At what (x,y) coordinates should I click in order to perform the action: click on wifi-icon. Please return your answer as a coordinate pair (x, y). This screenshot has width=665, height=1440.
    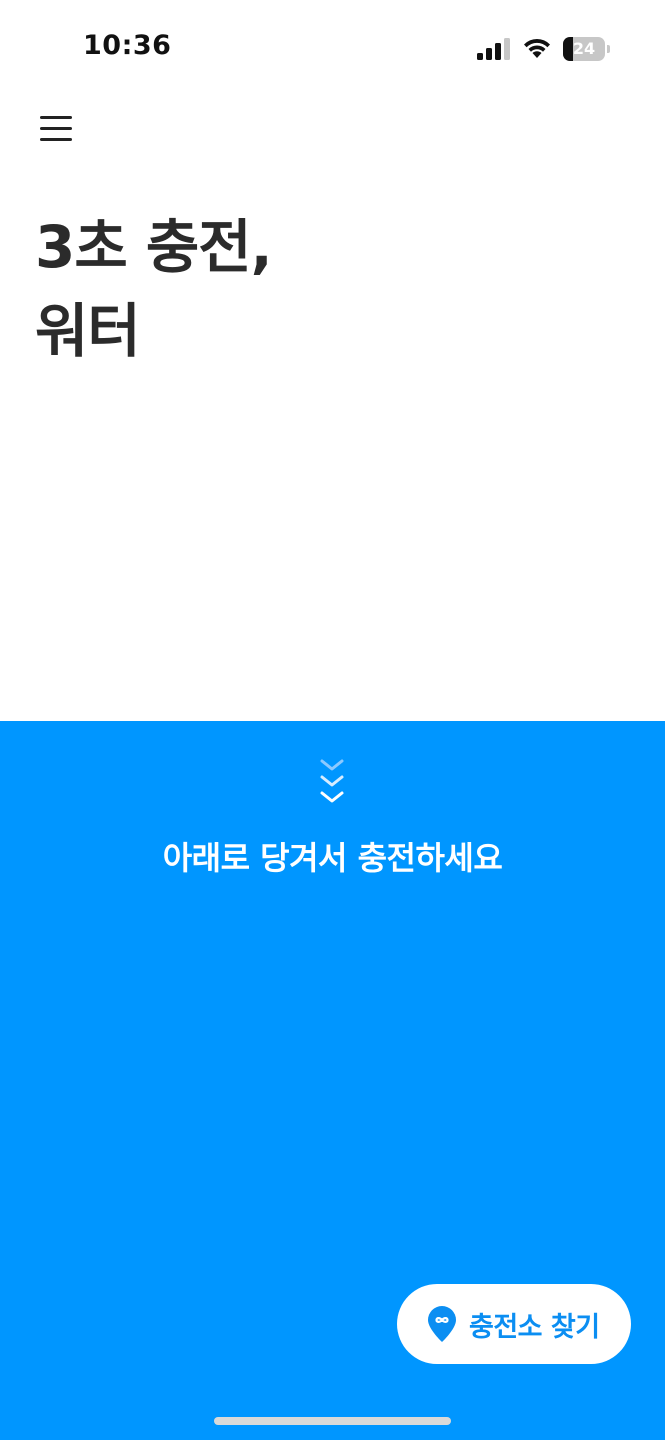
    Looking at the image, I should click on (537, 48).